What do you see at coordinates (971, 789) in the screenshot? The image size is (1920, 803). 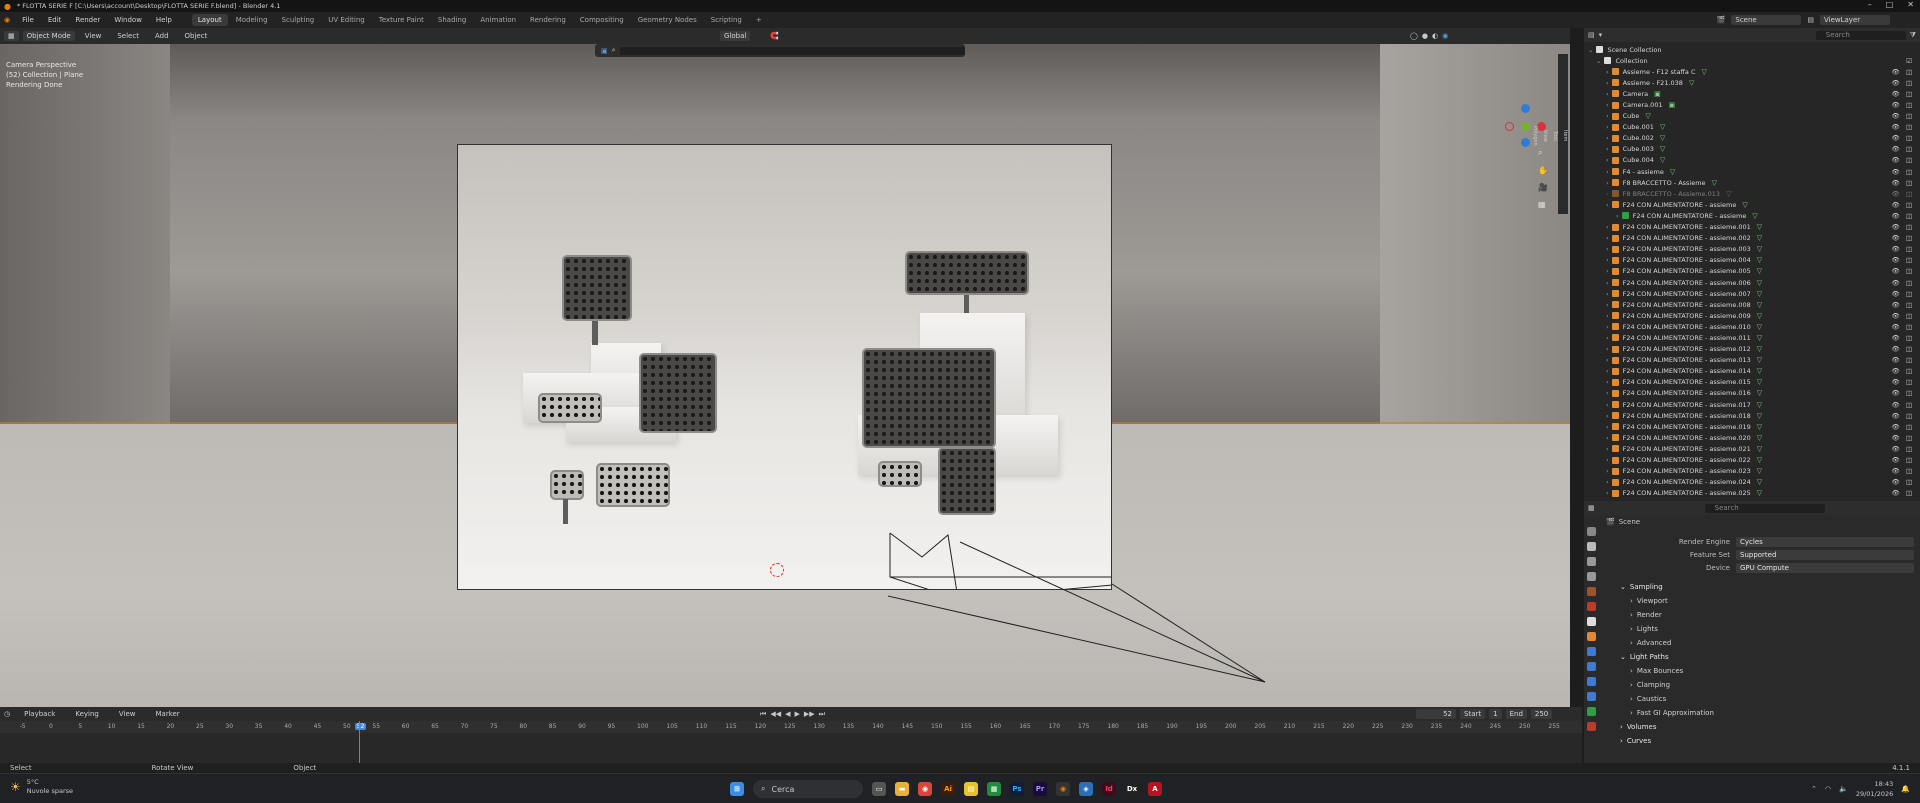 I see `notes-icon: ▤` at bounding box center [971, 789].